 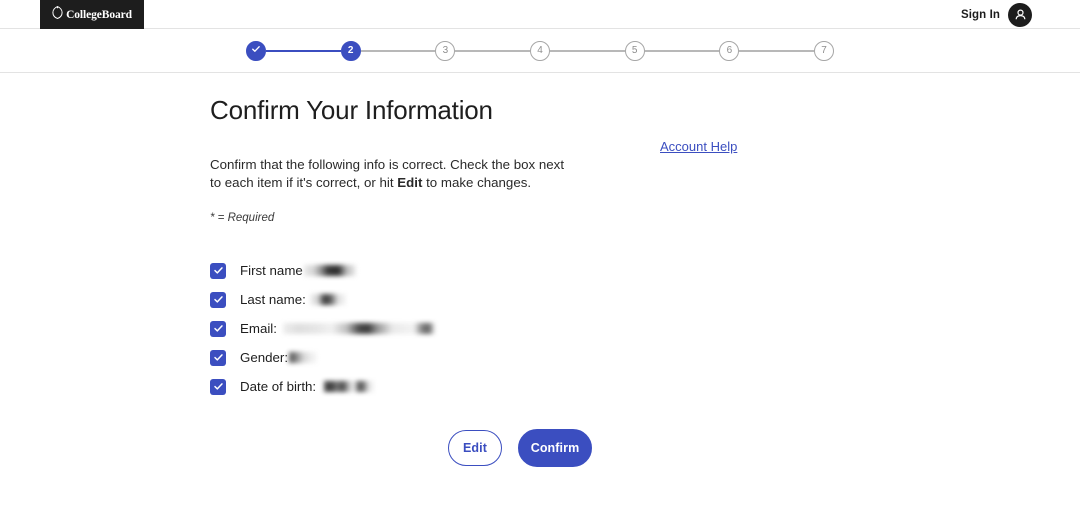 I want to click on checklist-row-first-name: First name, so click(x=645, y=270).